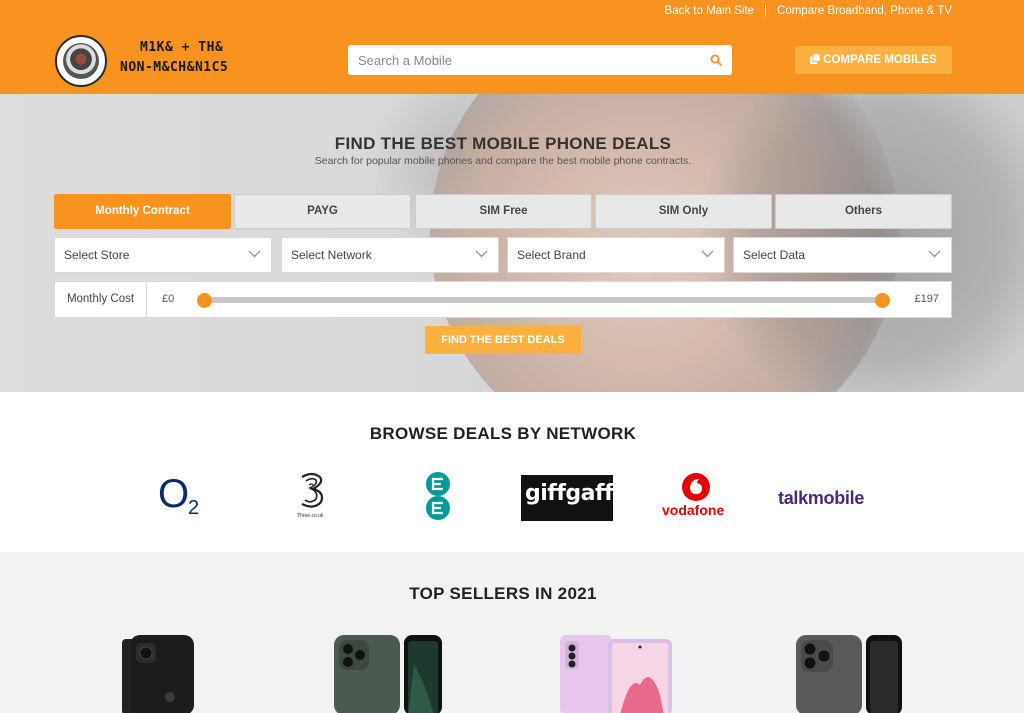 This screenshot has height=713, width=1024. What do you see at coordinates (850, 674) in the screenshot?
I see `iphone-12-pro-image` at bounding box center [850, 674].